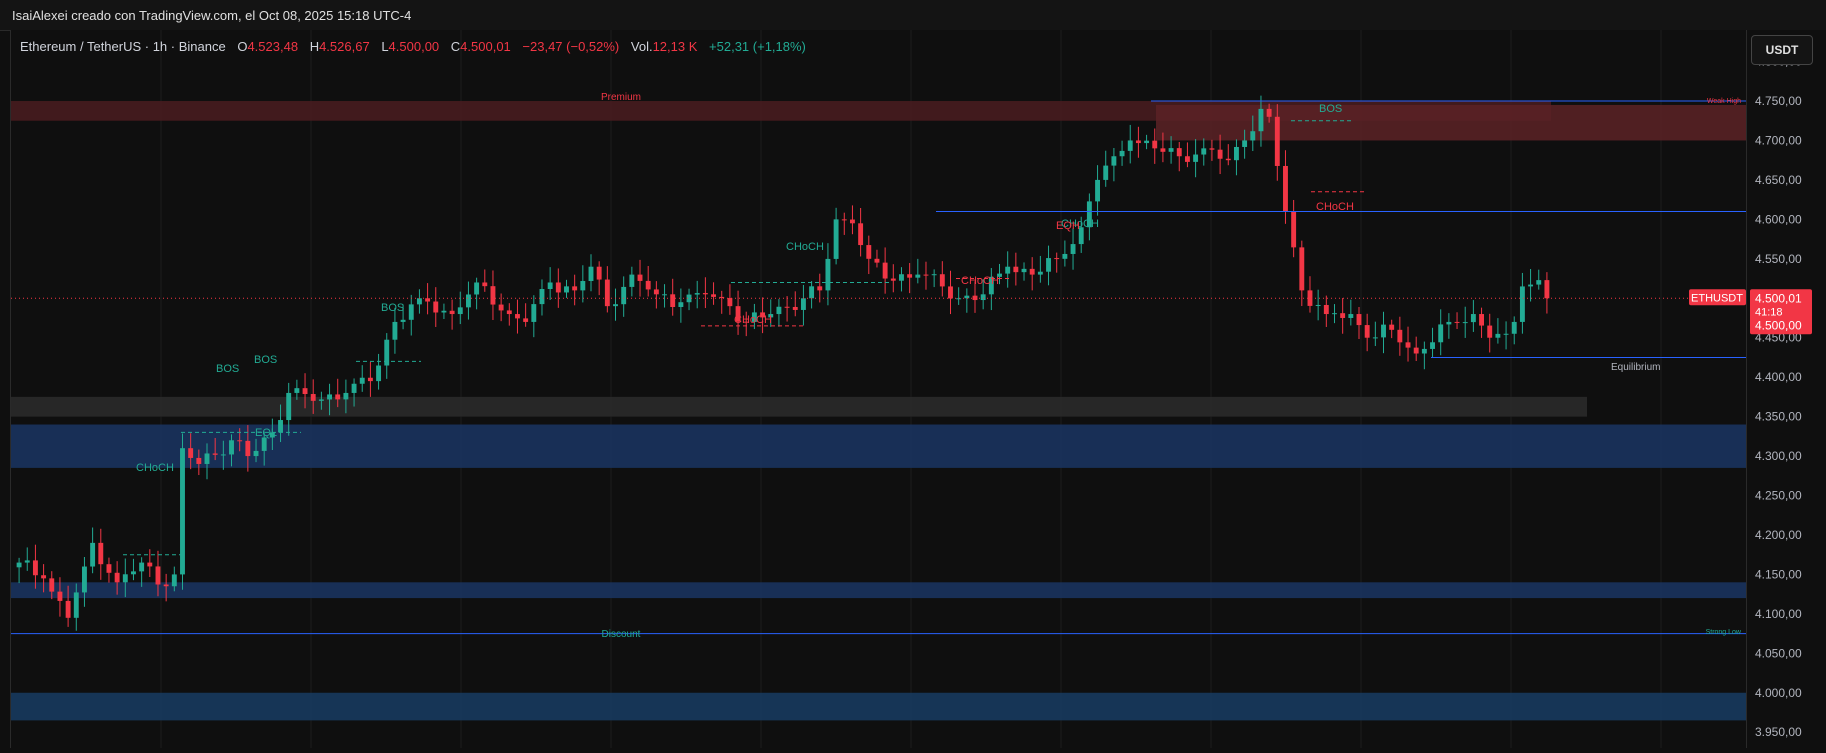 This screenshot has width=1826, height=753. What do you see at coordinates (878, 590) in the screenshot?
I see `demand-zone` at bounding box center [878, 590].